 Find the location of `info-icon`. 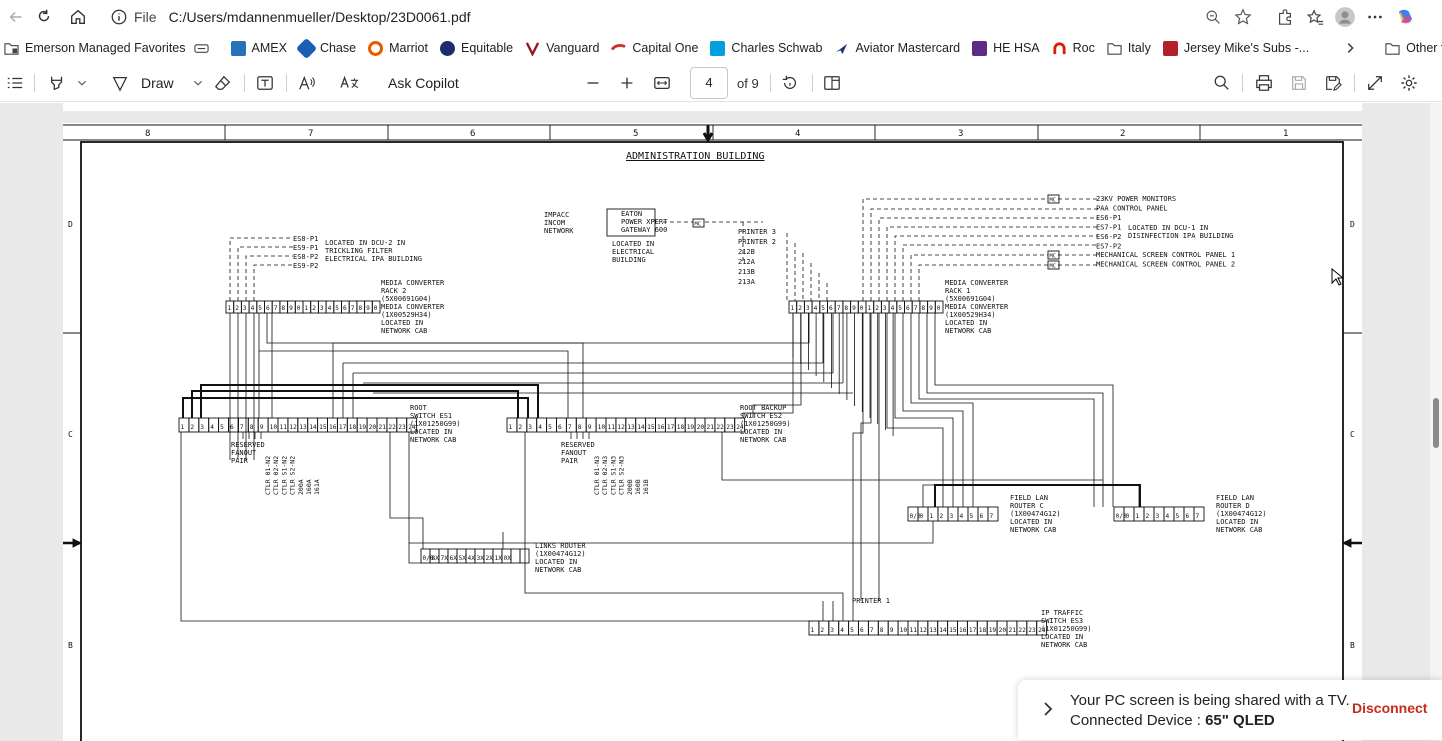

info-icon is located at coordinates (119, 17).